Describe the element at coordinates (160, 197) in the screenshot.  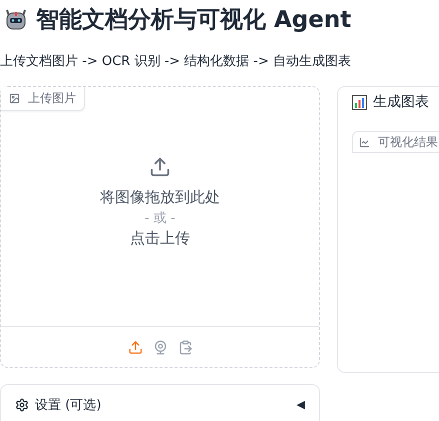
I see `drop-text: 将图像拖放到此处` at that location.